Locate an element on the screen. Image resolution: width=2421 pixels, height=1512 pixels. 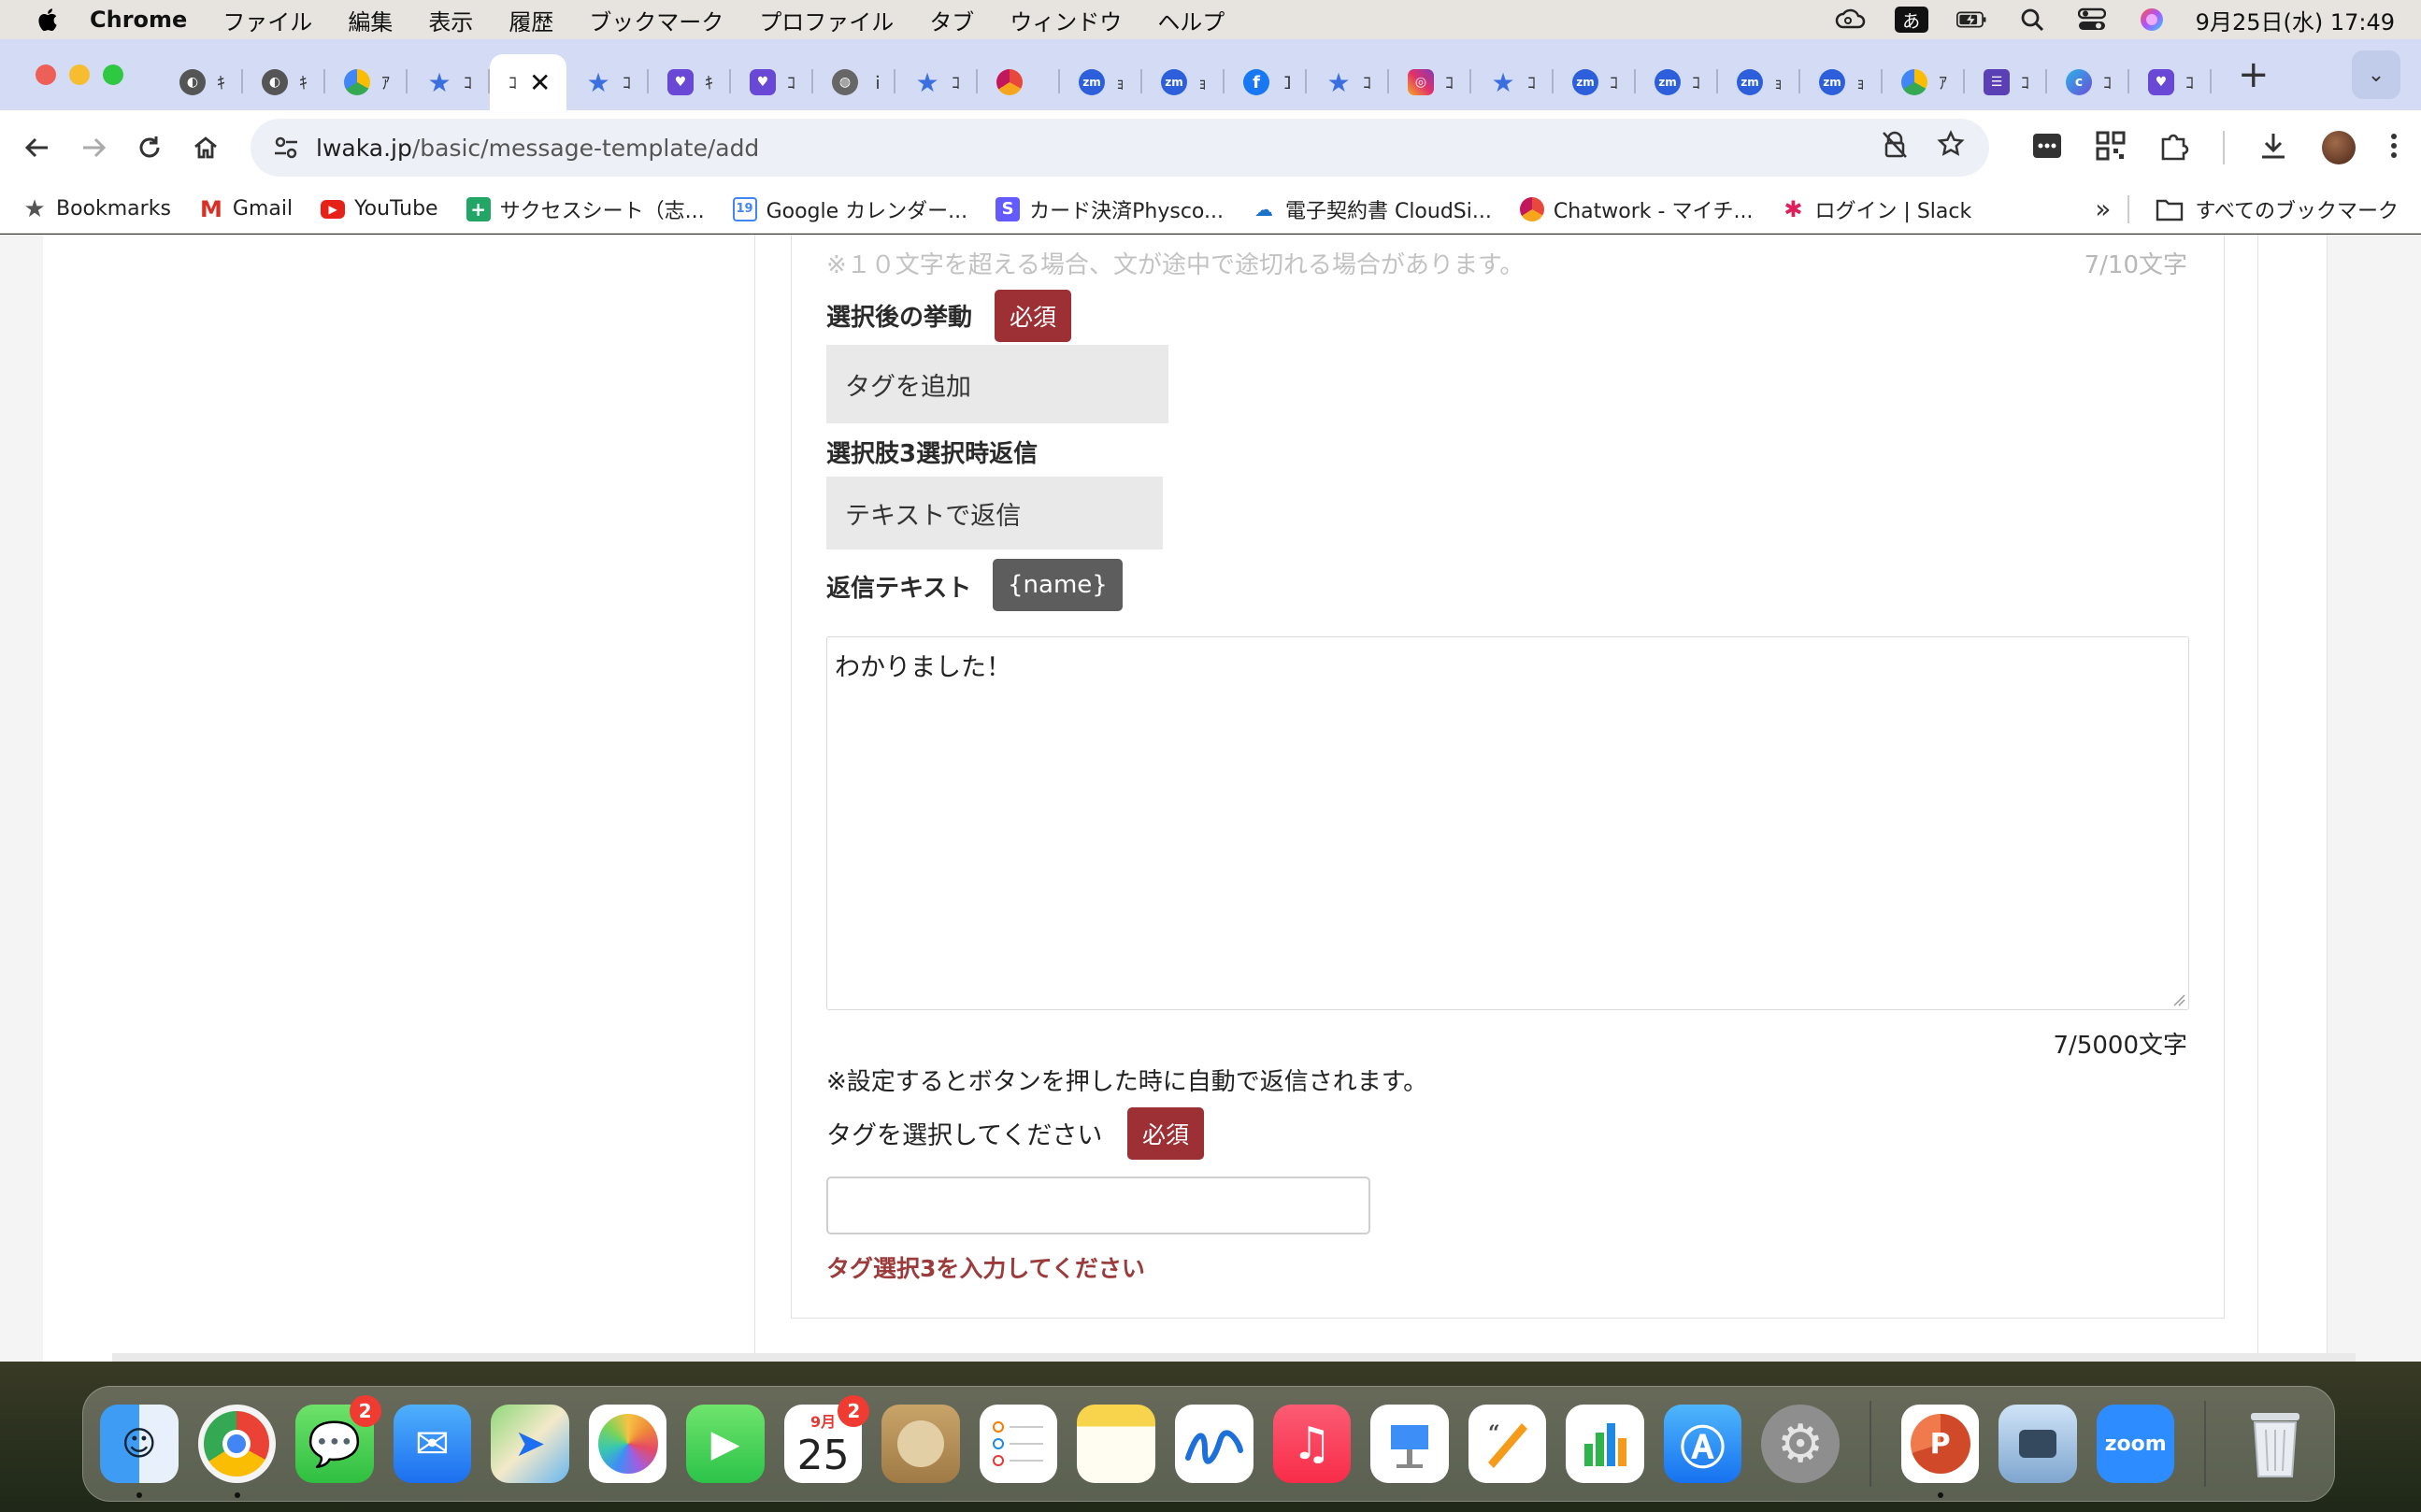
contacts-app-icon is located at coordinates (920, 1444).